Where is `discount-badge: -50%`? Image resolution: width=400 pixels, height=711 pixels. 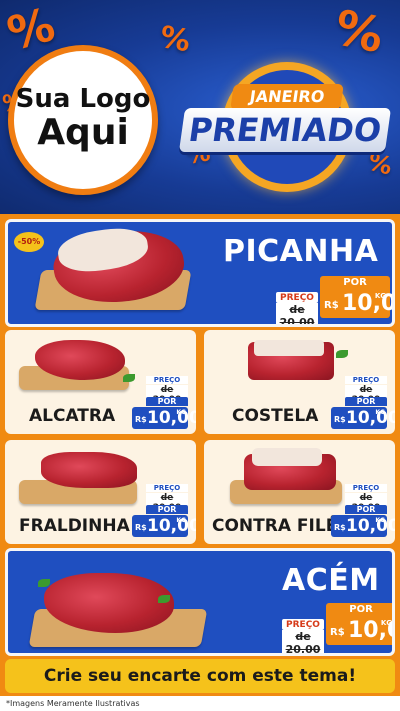 discount-badge: -50% is located at coordinates (29, 242).